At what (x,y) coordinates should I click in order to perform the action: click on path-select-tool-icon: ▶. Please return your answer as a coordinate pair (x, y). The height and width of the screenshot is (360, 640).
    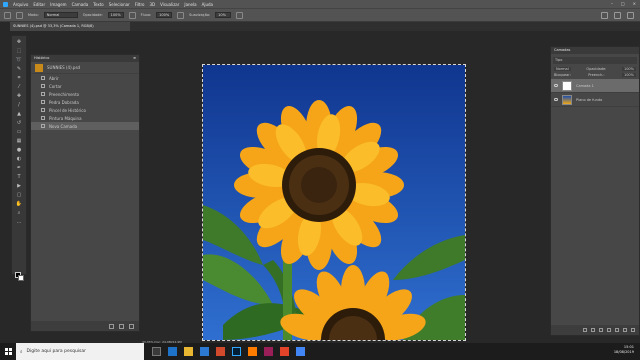
    Looking at the image, I should click on (19, 186).